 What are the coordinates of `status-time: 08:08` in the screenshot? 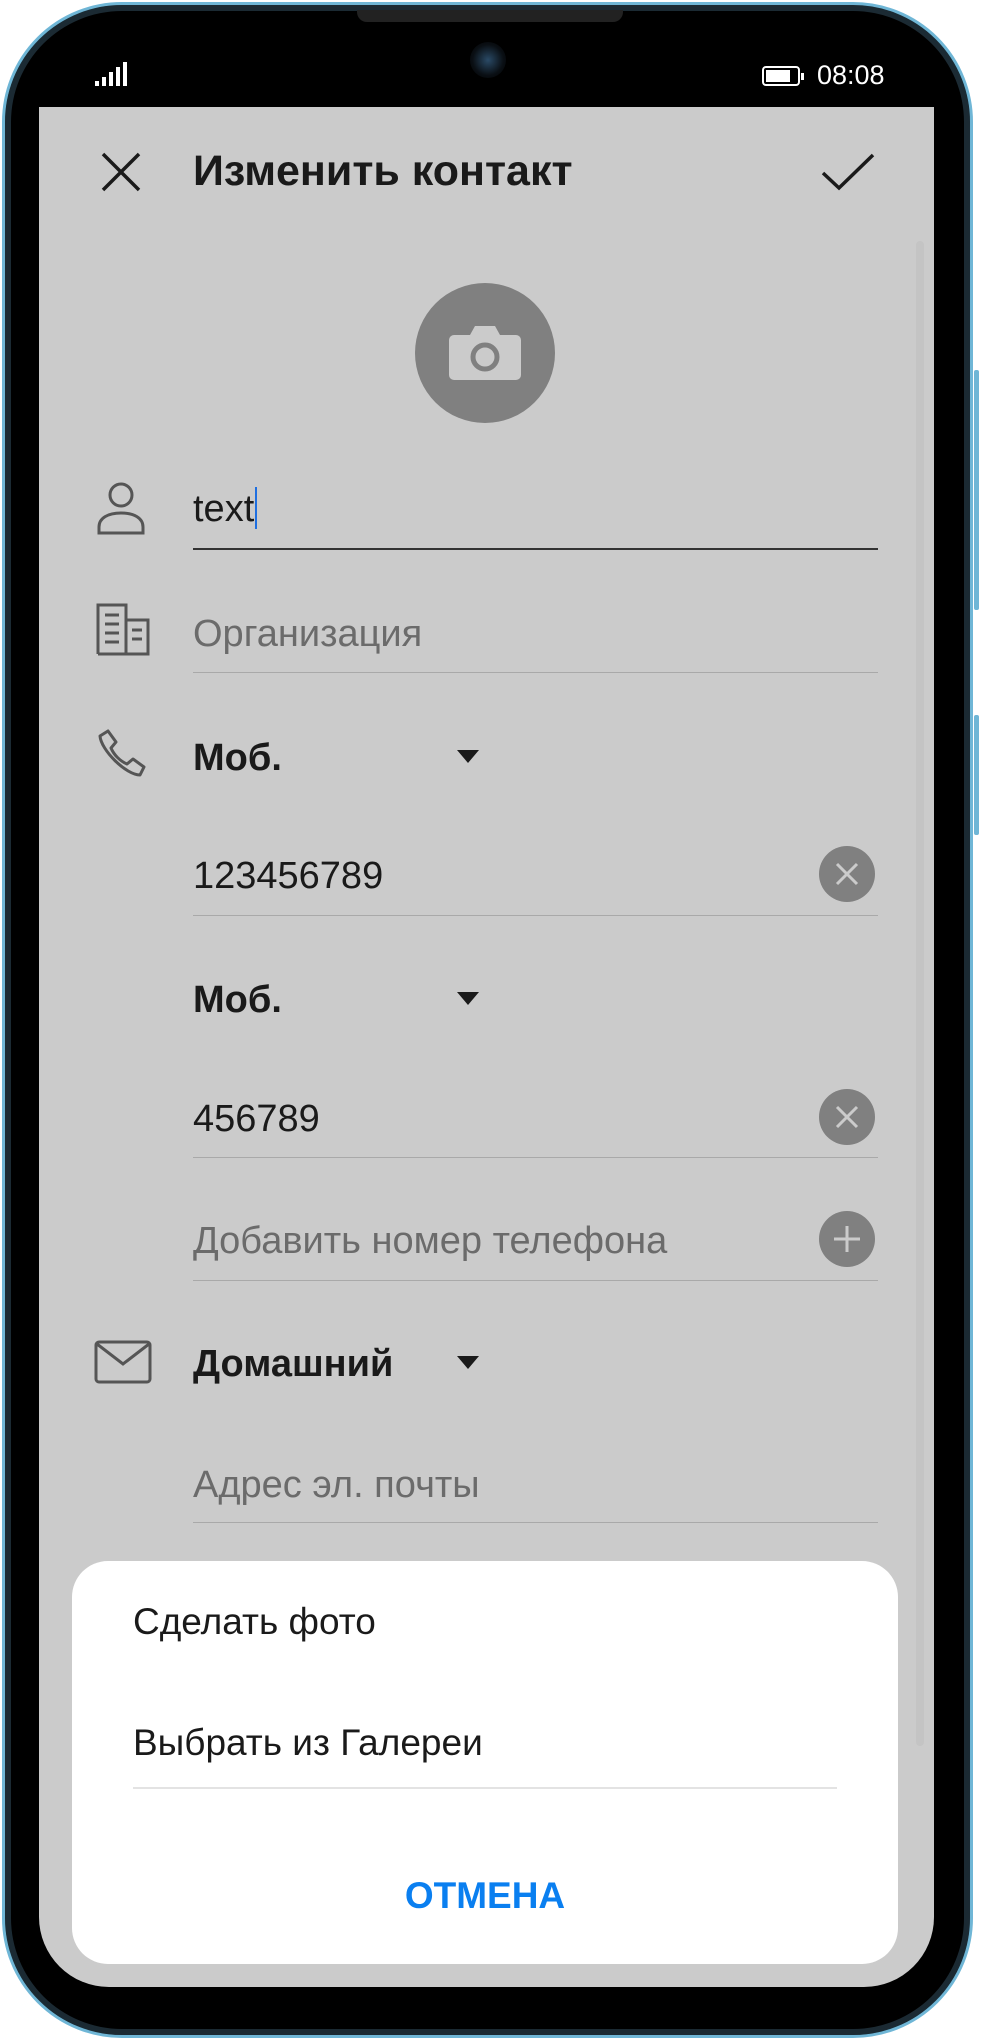 It's located at (851, 75).